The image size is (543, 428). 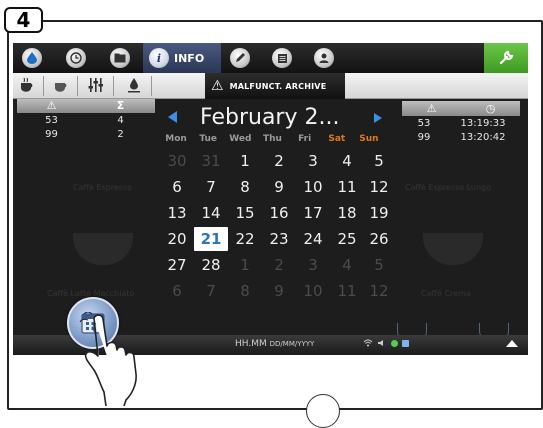 What do you see at coordinates (448, 187) in the screenshot?
I see `bg-product-label: Caffè Espresso Lungo` at bounding box center [448, 187].